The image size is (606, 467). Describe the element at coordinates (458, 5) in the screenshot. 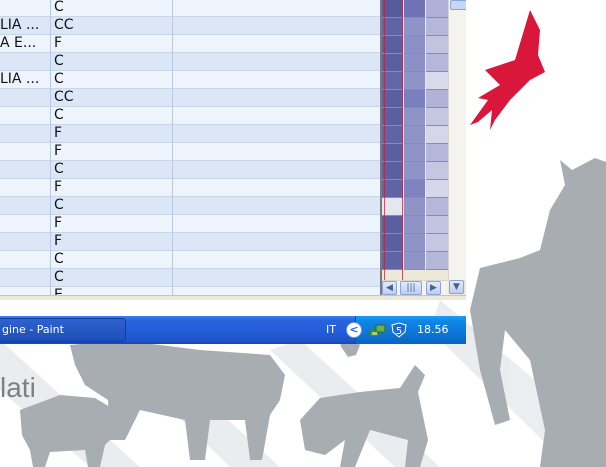

I see `scroll-thumb` at that location.